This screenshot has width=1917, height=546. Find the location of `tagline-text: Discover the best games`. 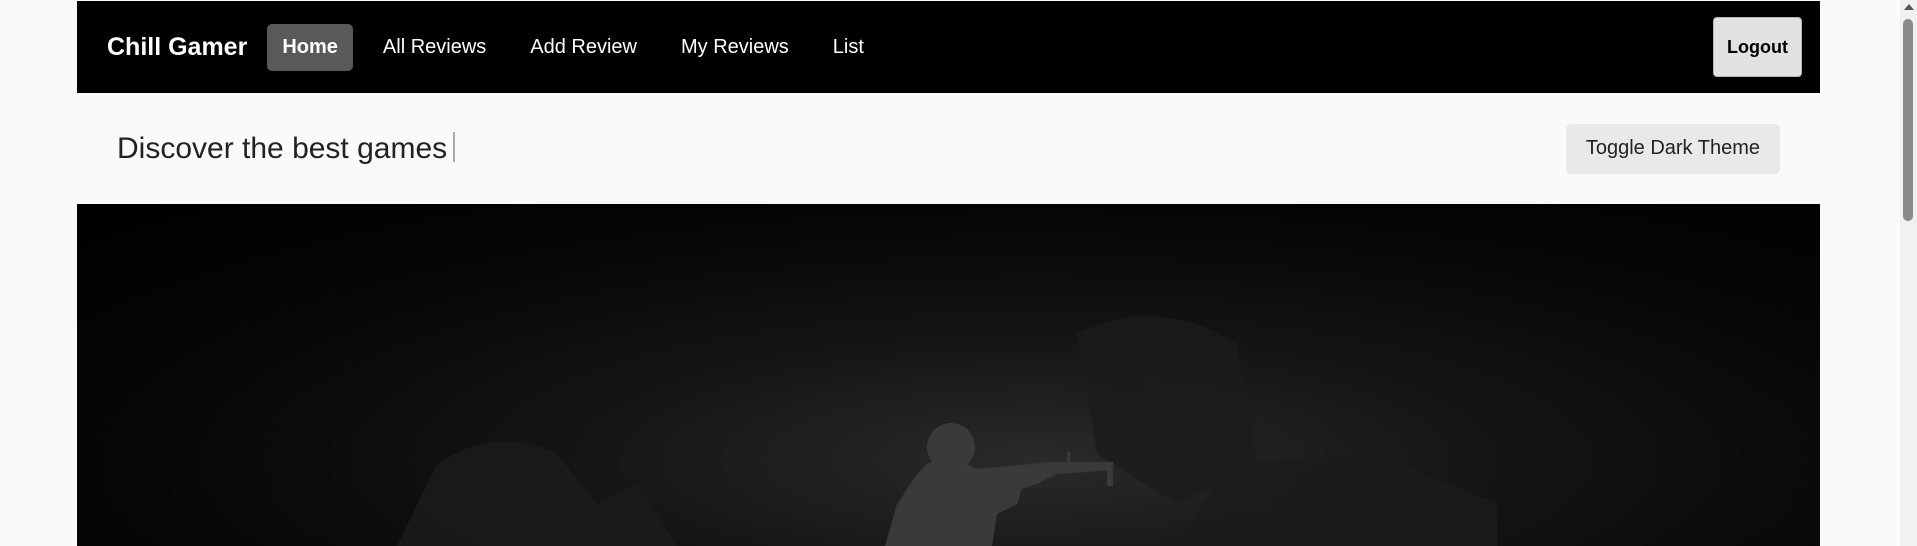

tagline-text: Discover the best games is located at coordinates (286, 148).